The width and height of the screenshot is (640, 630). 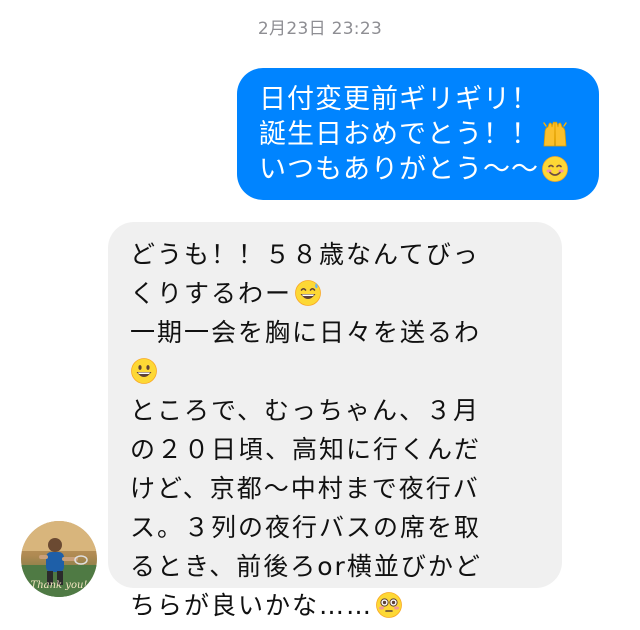 I want to click on received-message-line, so click(x=346, y=371).